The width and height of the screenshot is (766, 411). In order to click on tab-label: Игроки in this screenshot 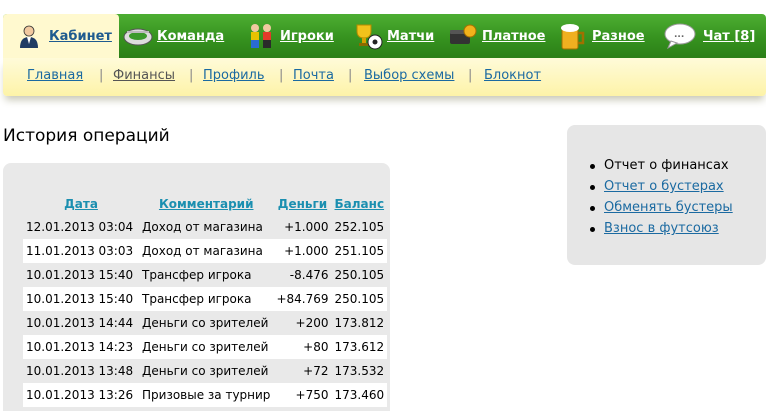, I will do `click(307, 36)`.